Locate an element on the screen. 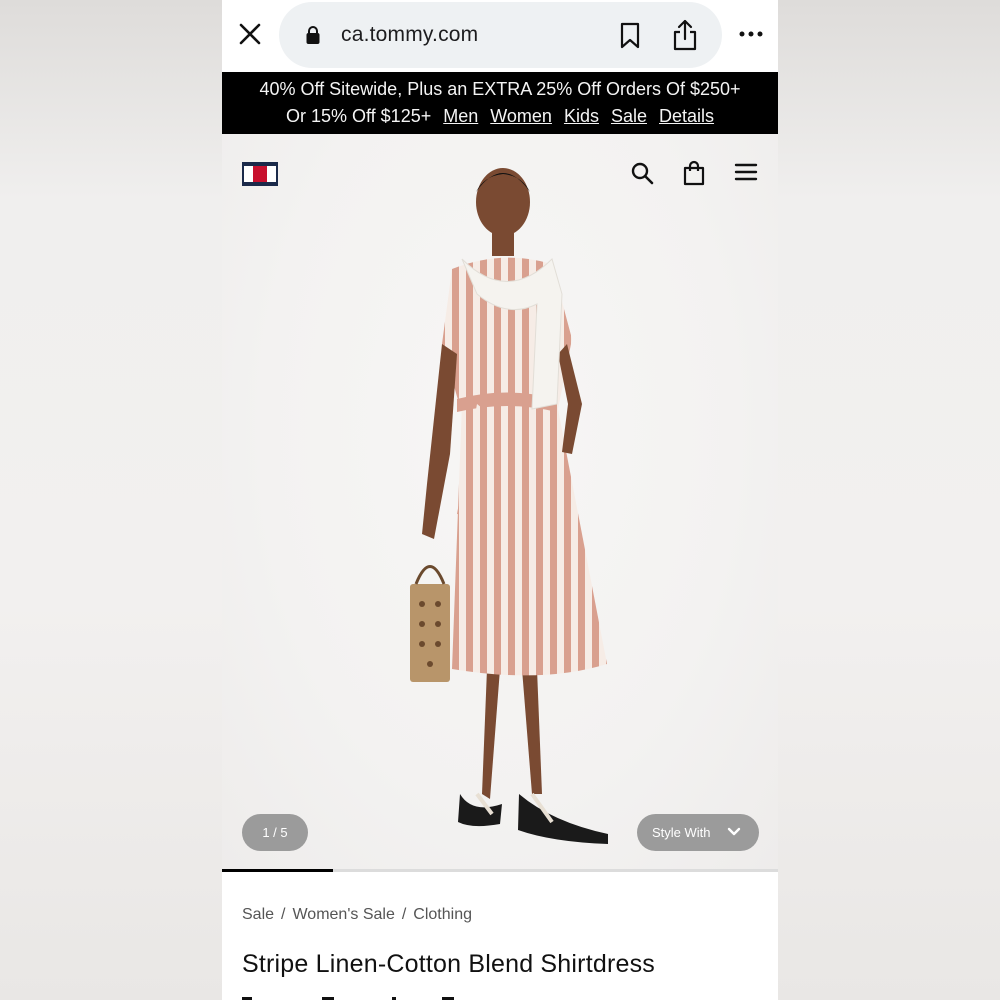 The width and height of the screenshot is (1000, 1000). browser-toolbar: ca.tommy.com is located at coordinates (500, 36).